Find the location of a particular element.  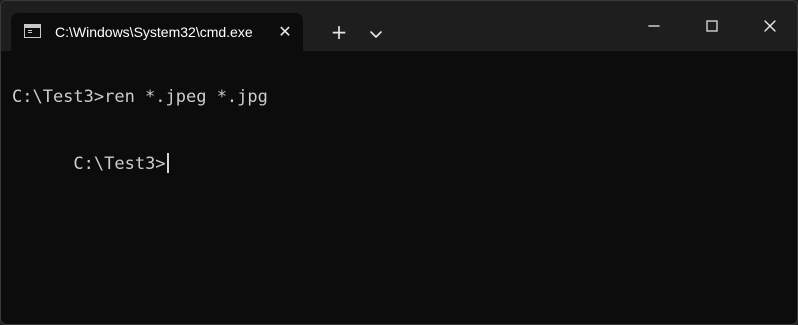

text-cursor is located at coordinates (167, 163).